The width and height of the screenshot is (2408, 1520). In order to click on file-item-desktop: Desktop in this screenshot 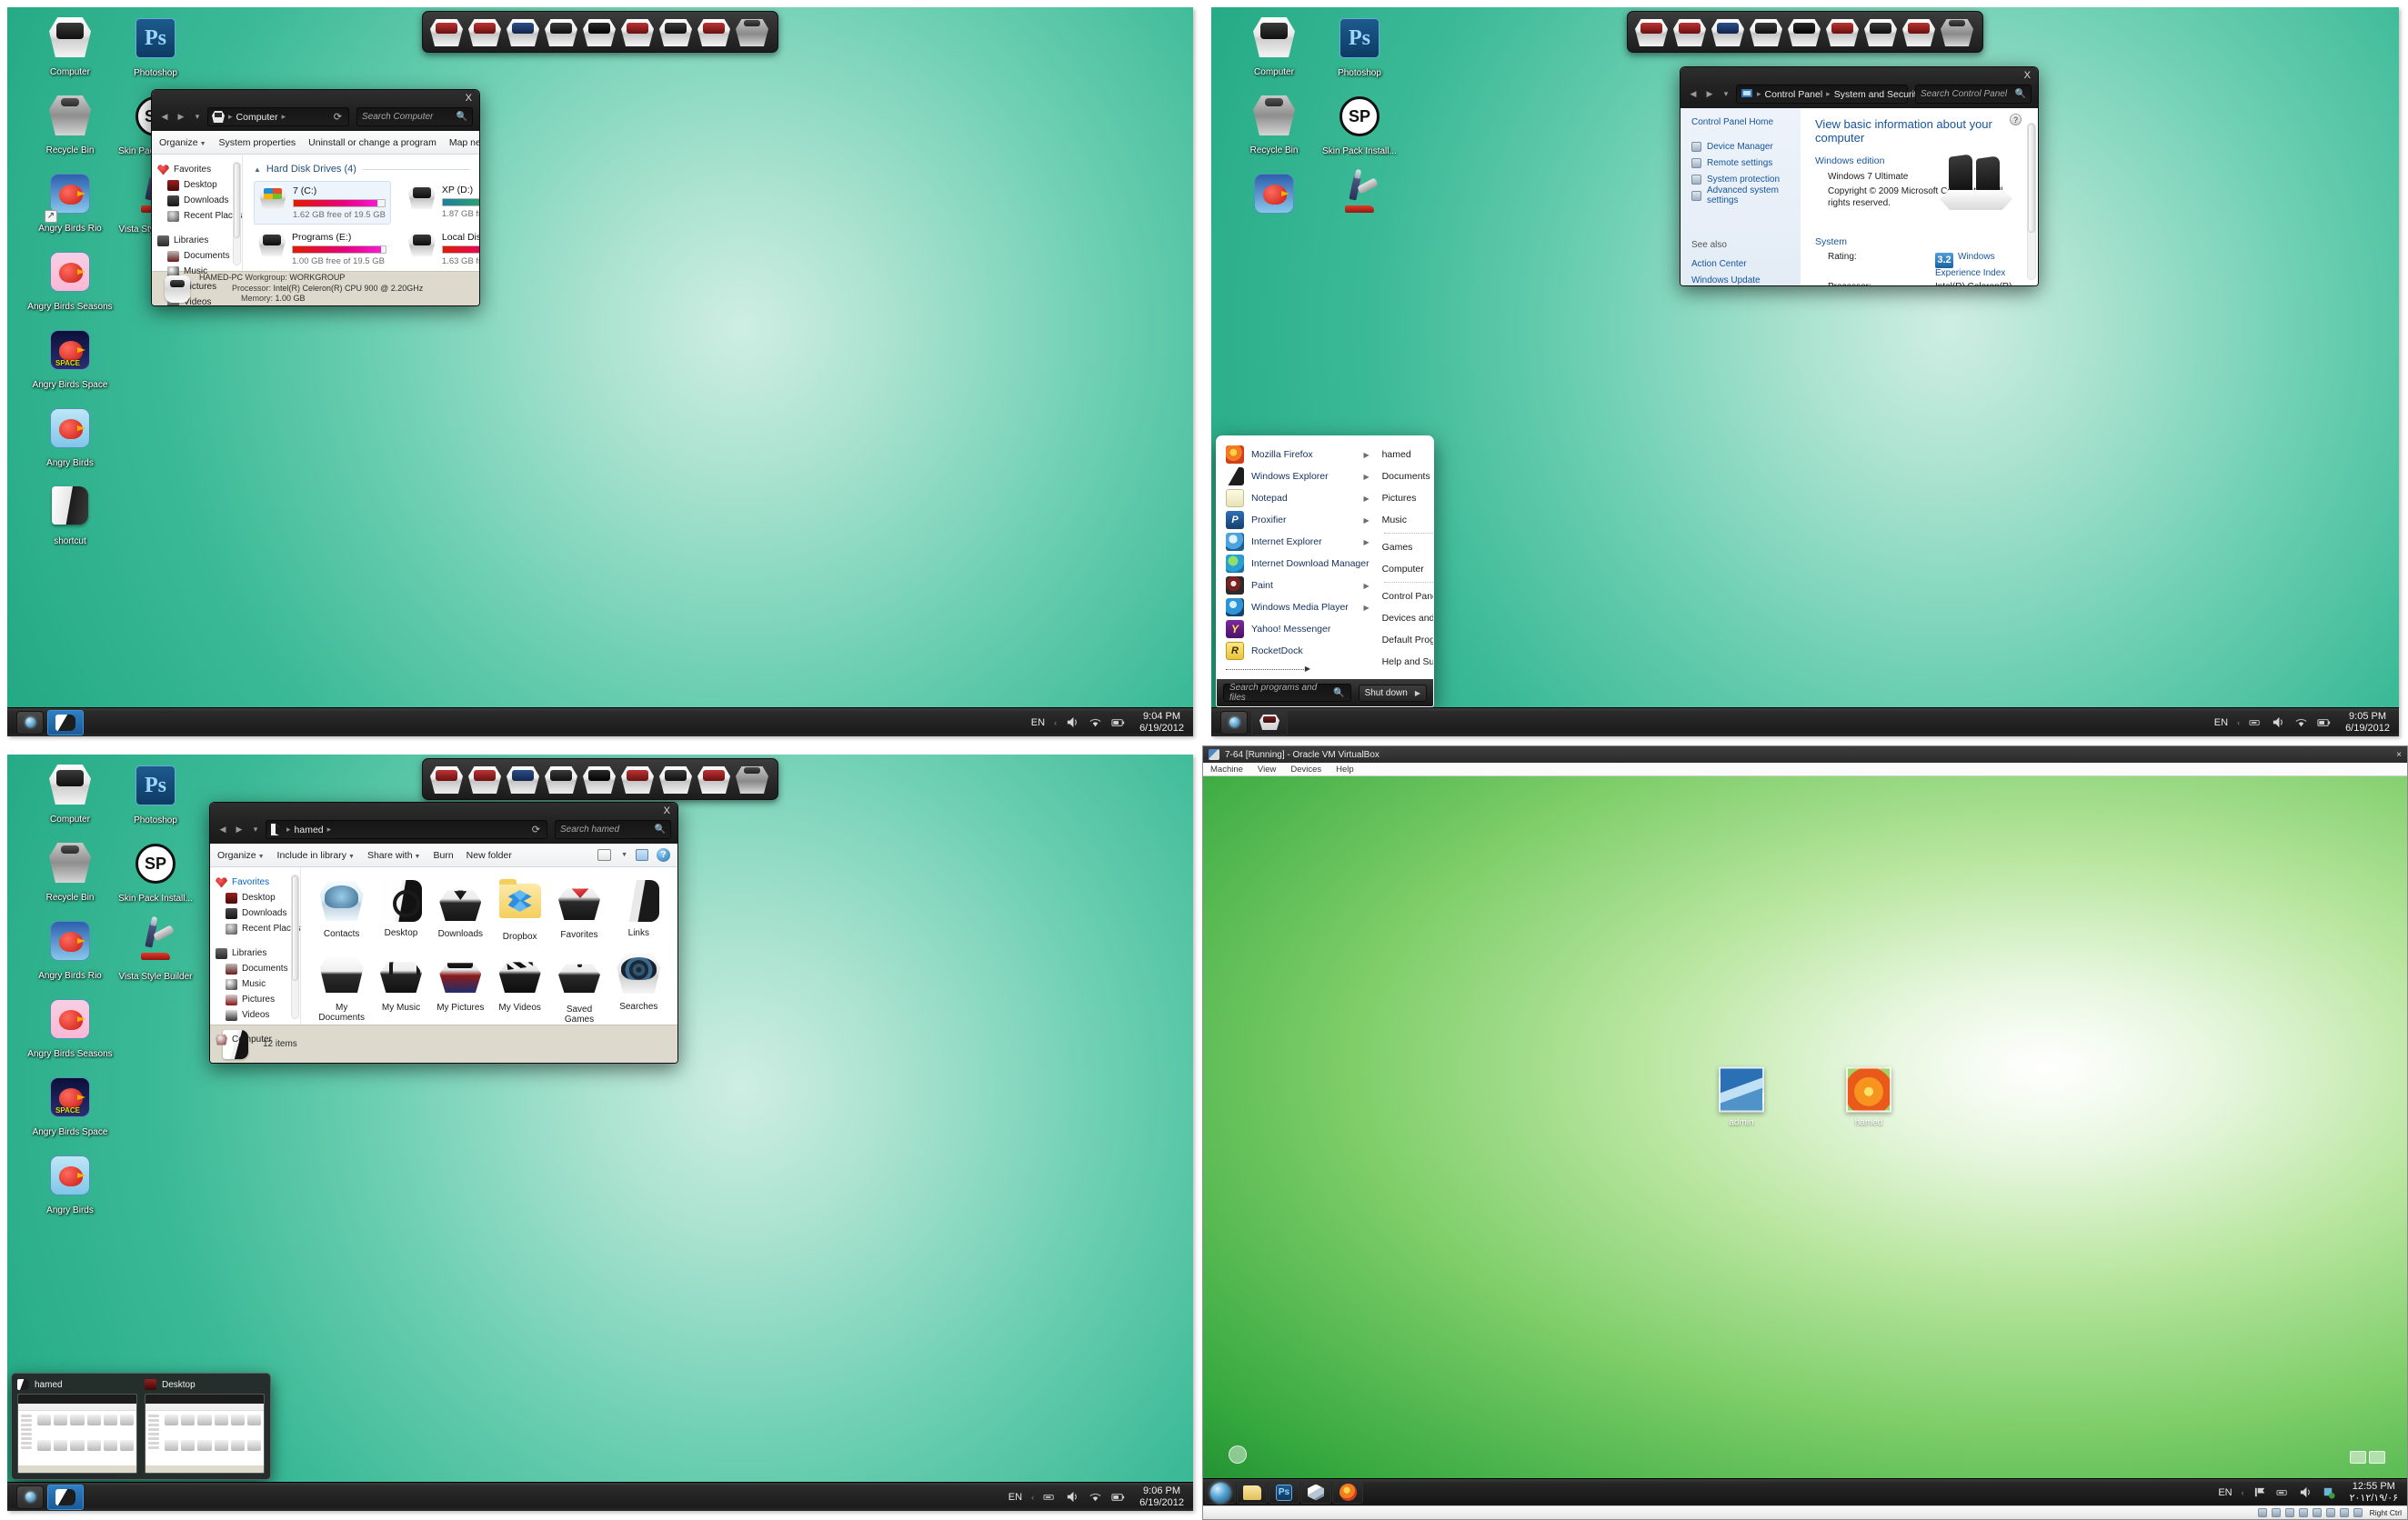, I will do `click(400, 910)`.